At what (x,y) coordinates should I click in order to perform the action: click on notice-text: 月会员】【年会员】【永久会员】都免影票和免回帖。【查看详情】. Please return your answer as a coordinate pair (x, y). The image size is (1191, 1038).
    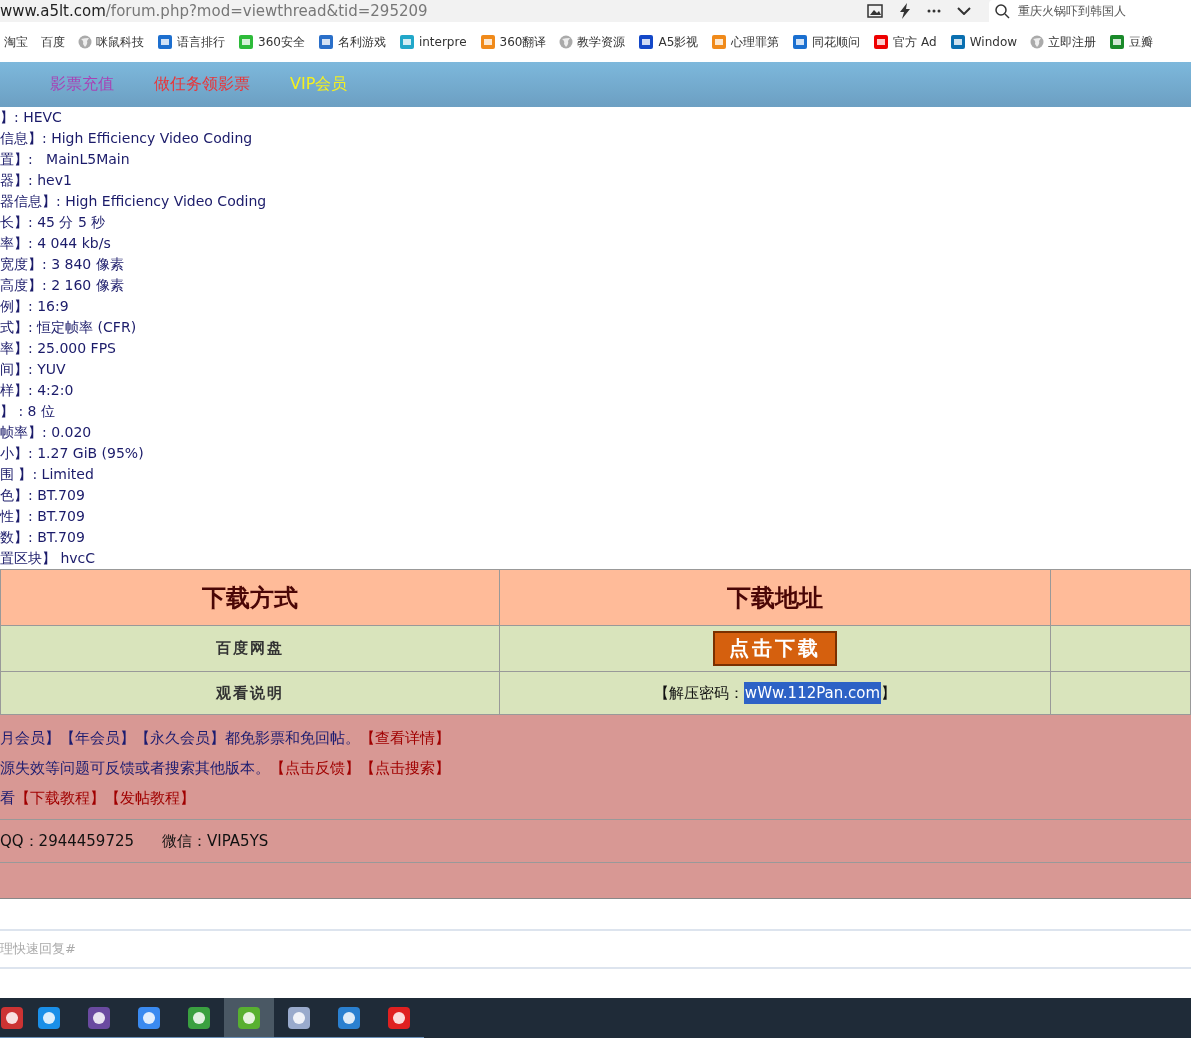
    Looking at the image, I should click on (225, 738).